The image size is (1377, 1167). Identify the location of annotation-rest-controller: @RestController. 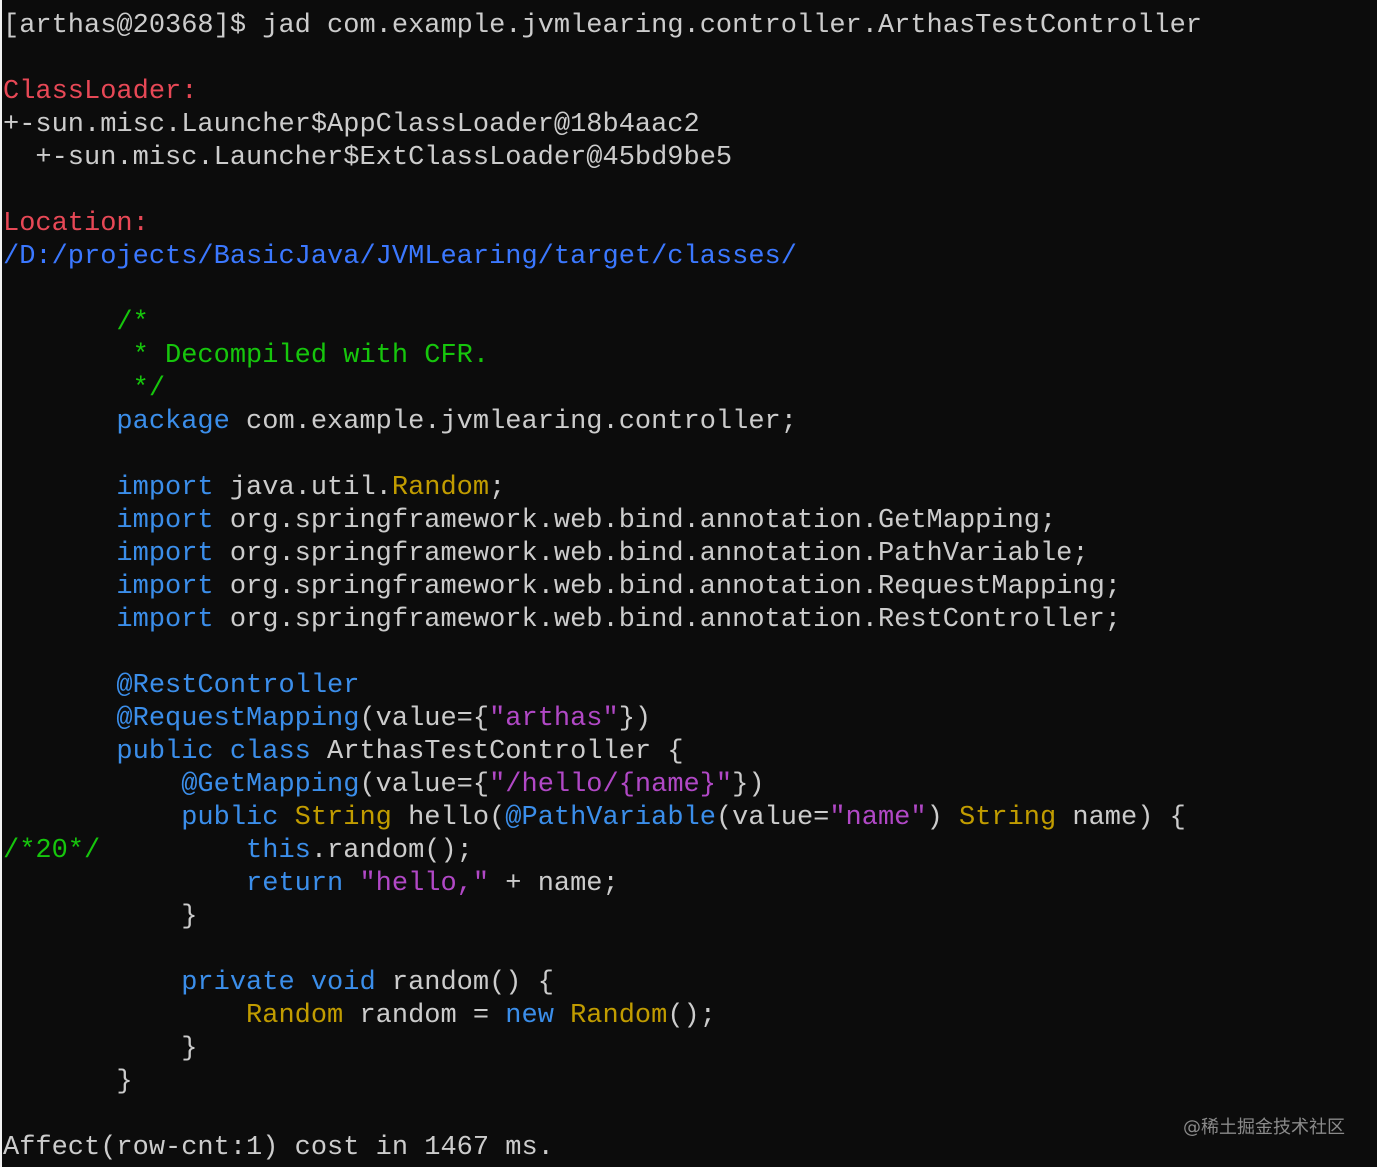
(238, 686).